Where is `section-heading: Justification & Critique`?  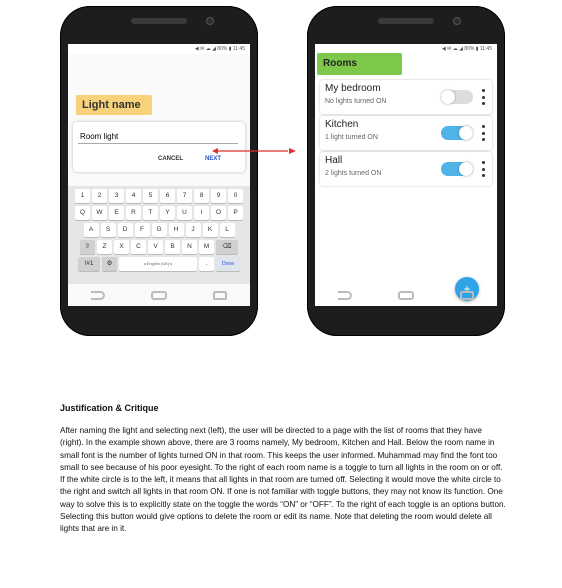
section-heading: Justification & Critique is located at coordinates (109, 408).